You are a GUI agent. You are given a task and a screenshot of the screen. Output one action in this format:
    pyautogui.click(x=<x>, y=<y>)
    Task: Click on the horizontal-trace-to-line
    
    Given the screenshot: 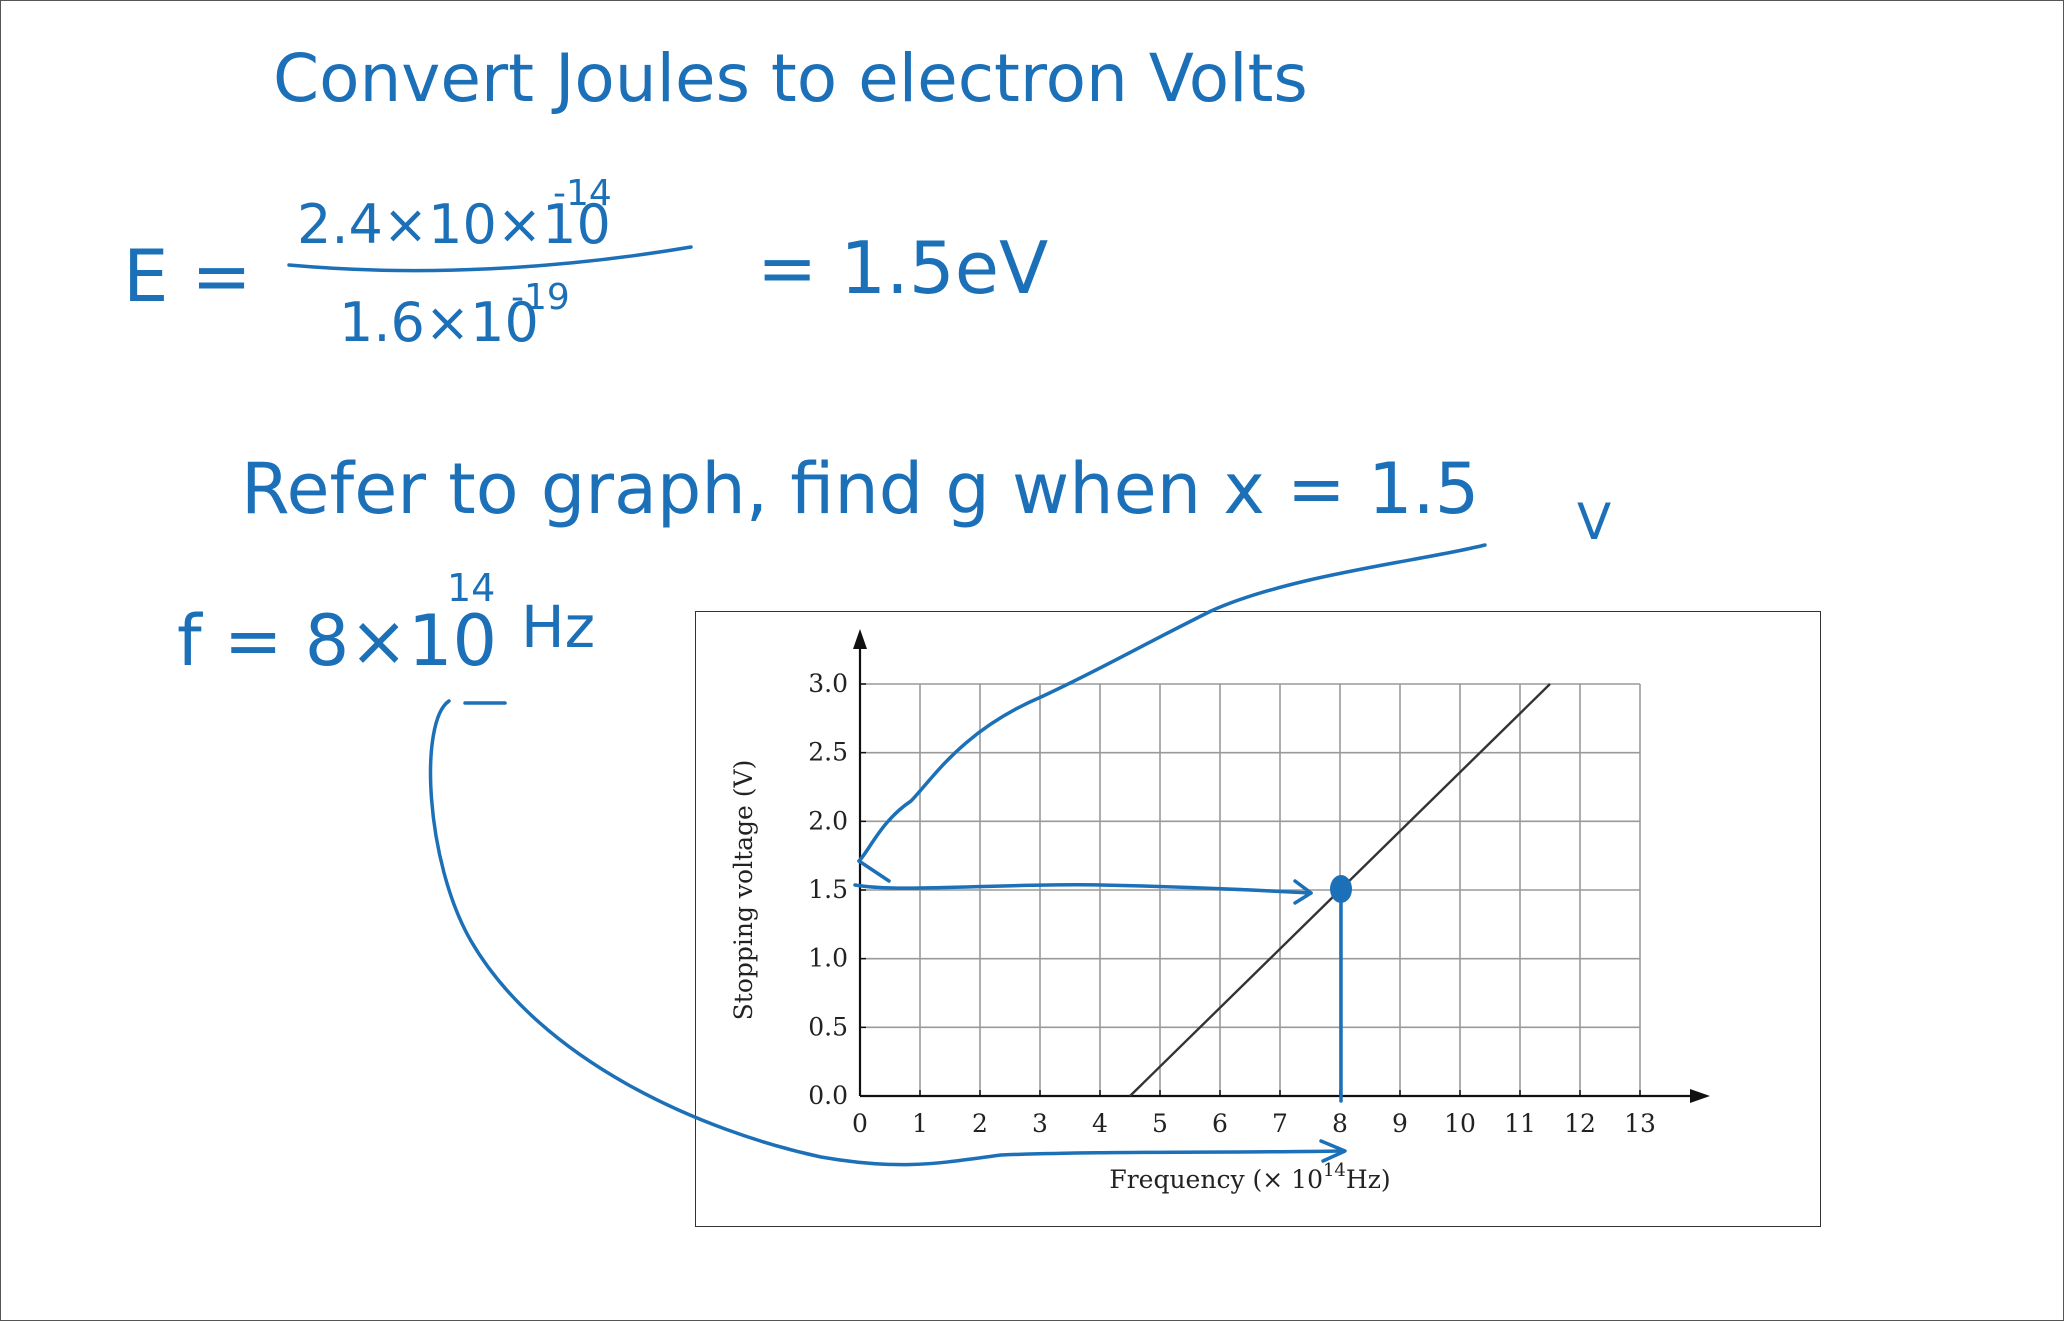 What is the action you would take?
    pyautogui.click(x=1083, y=889)
    